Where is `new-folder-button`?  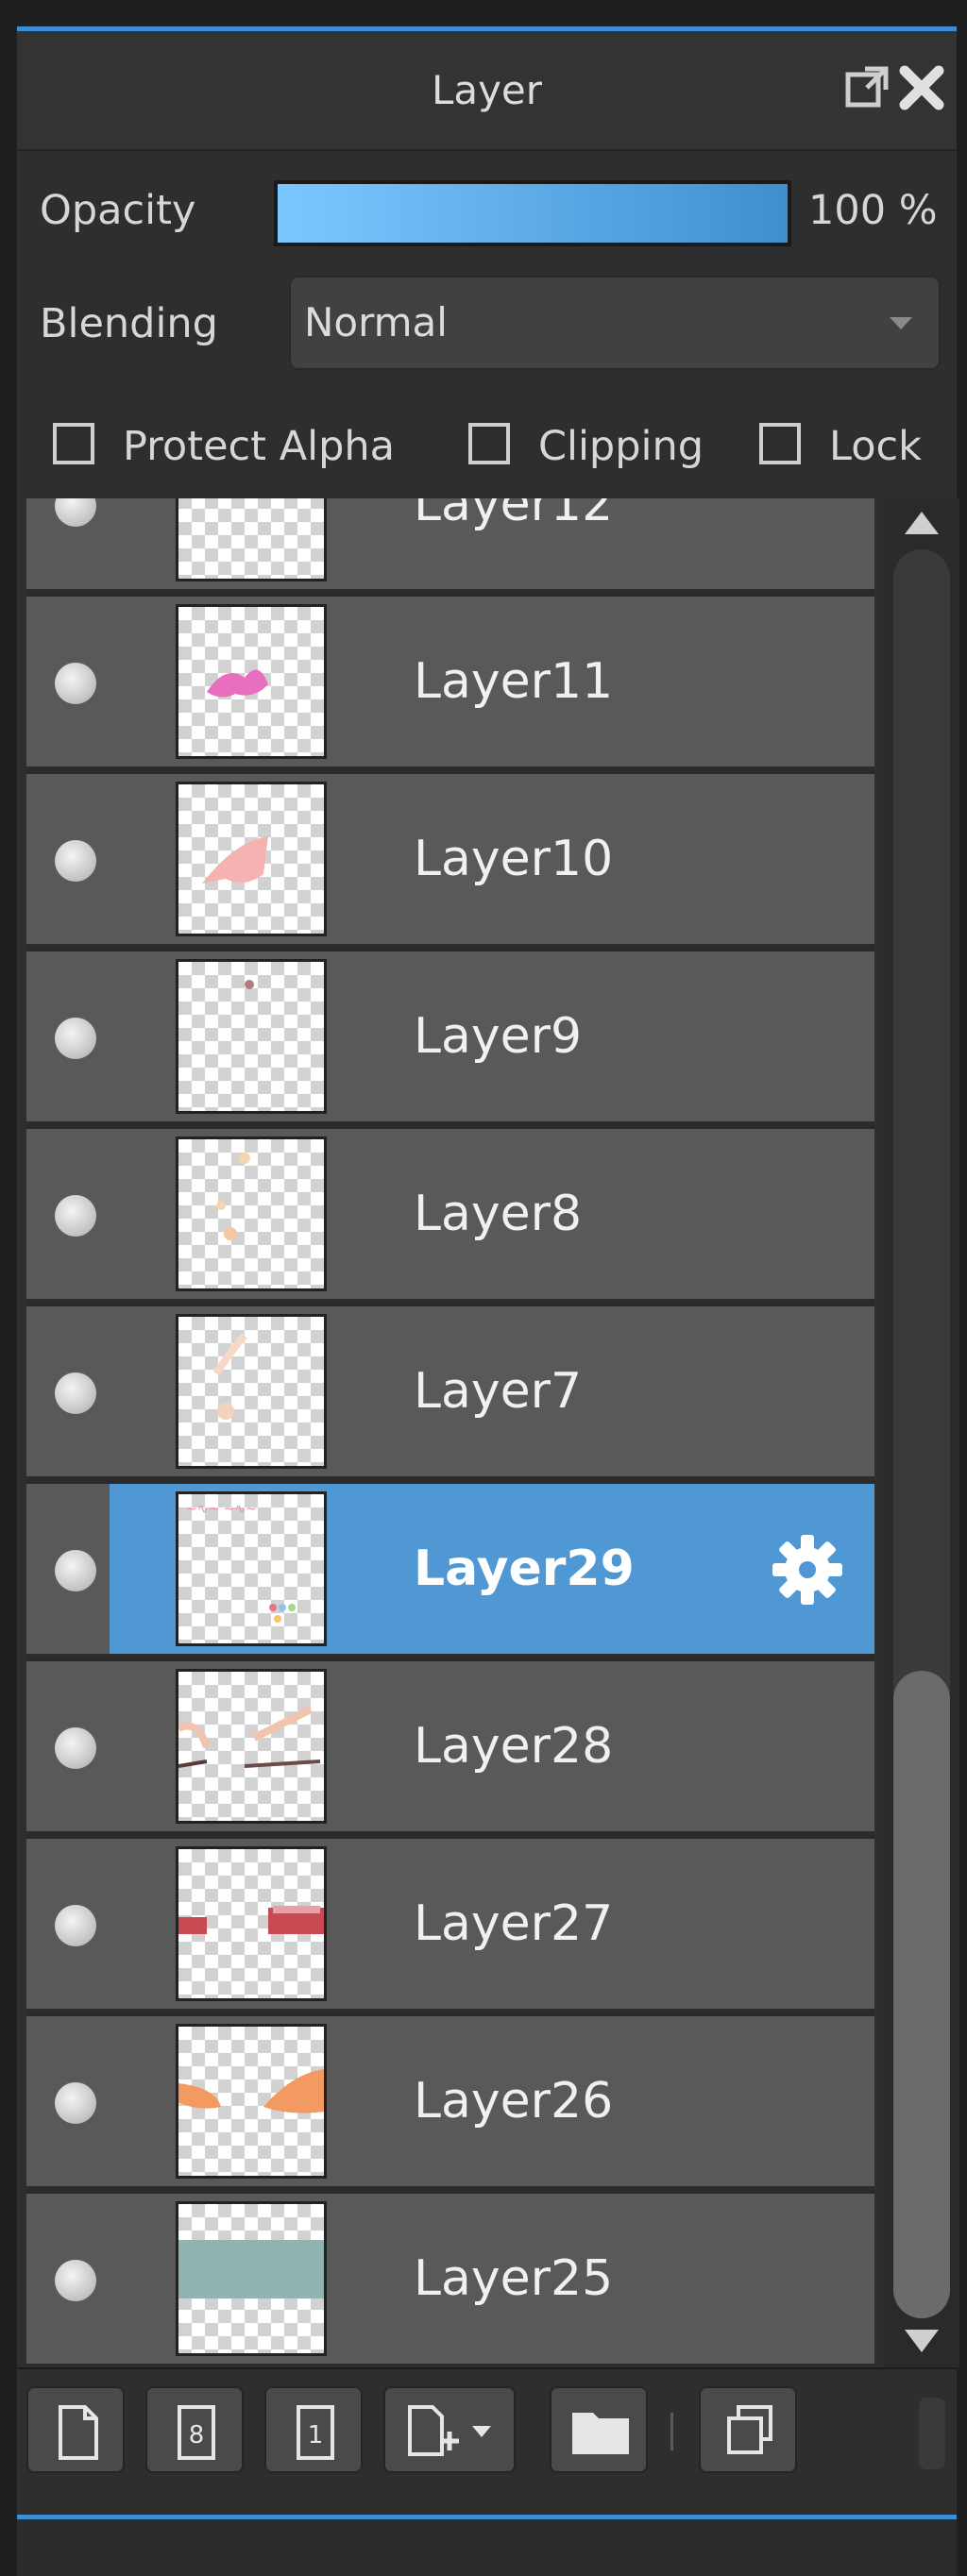 new-folder-button is located at coordinates (599, 2430).